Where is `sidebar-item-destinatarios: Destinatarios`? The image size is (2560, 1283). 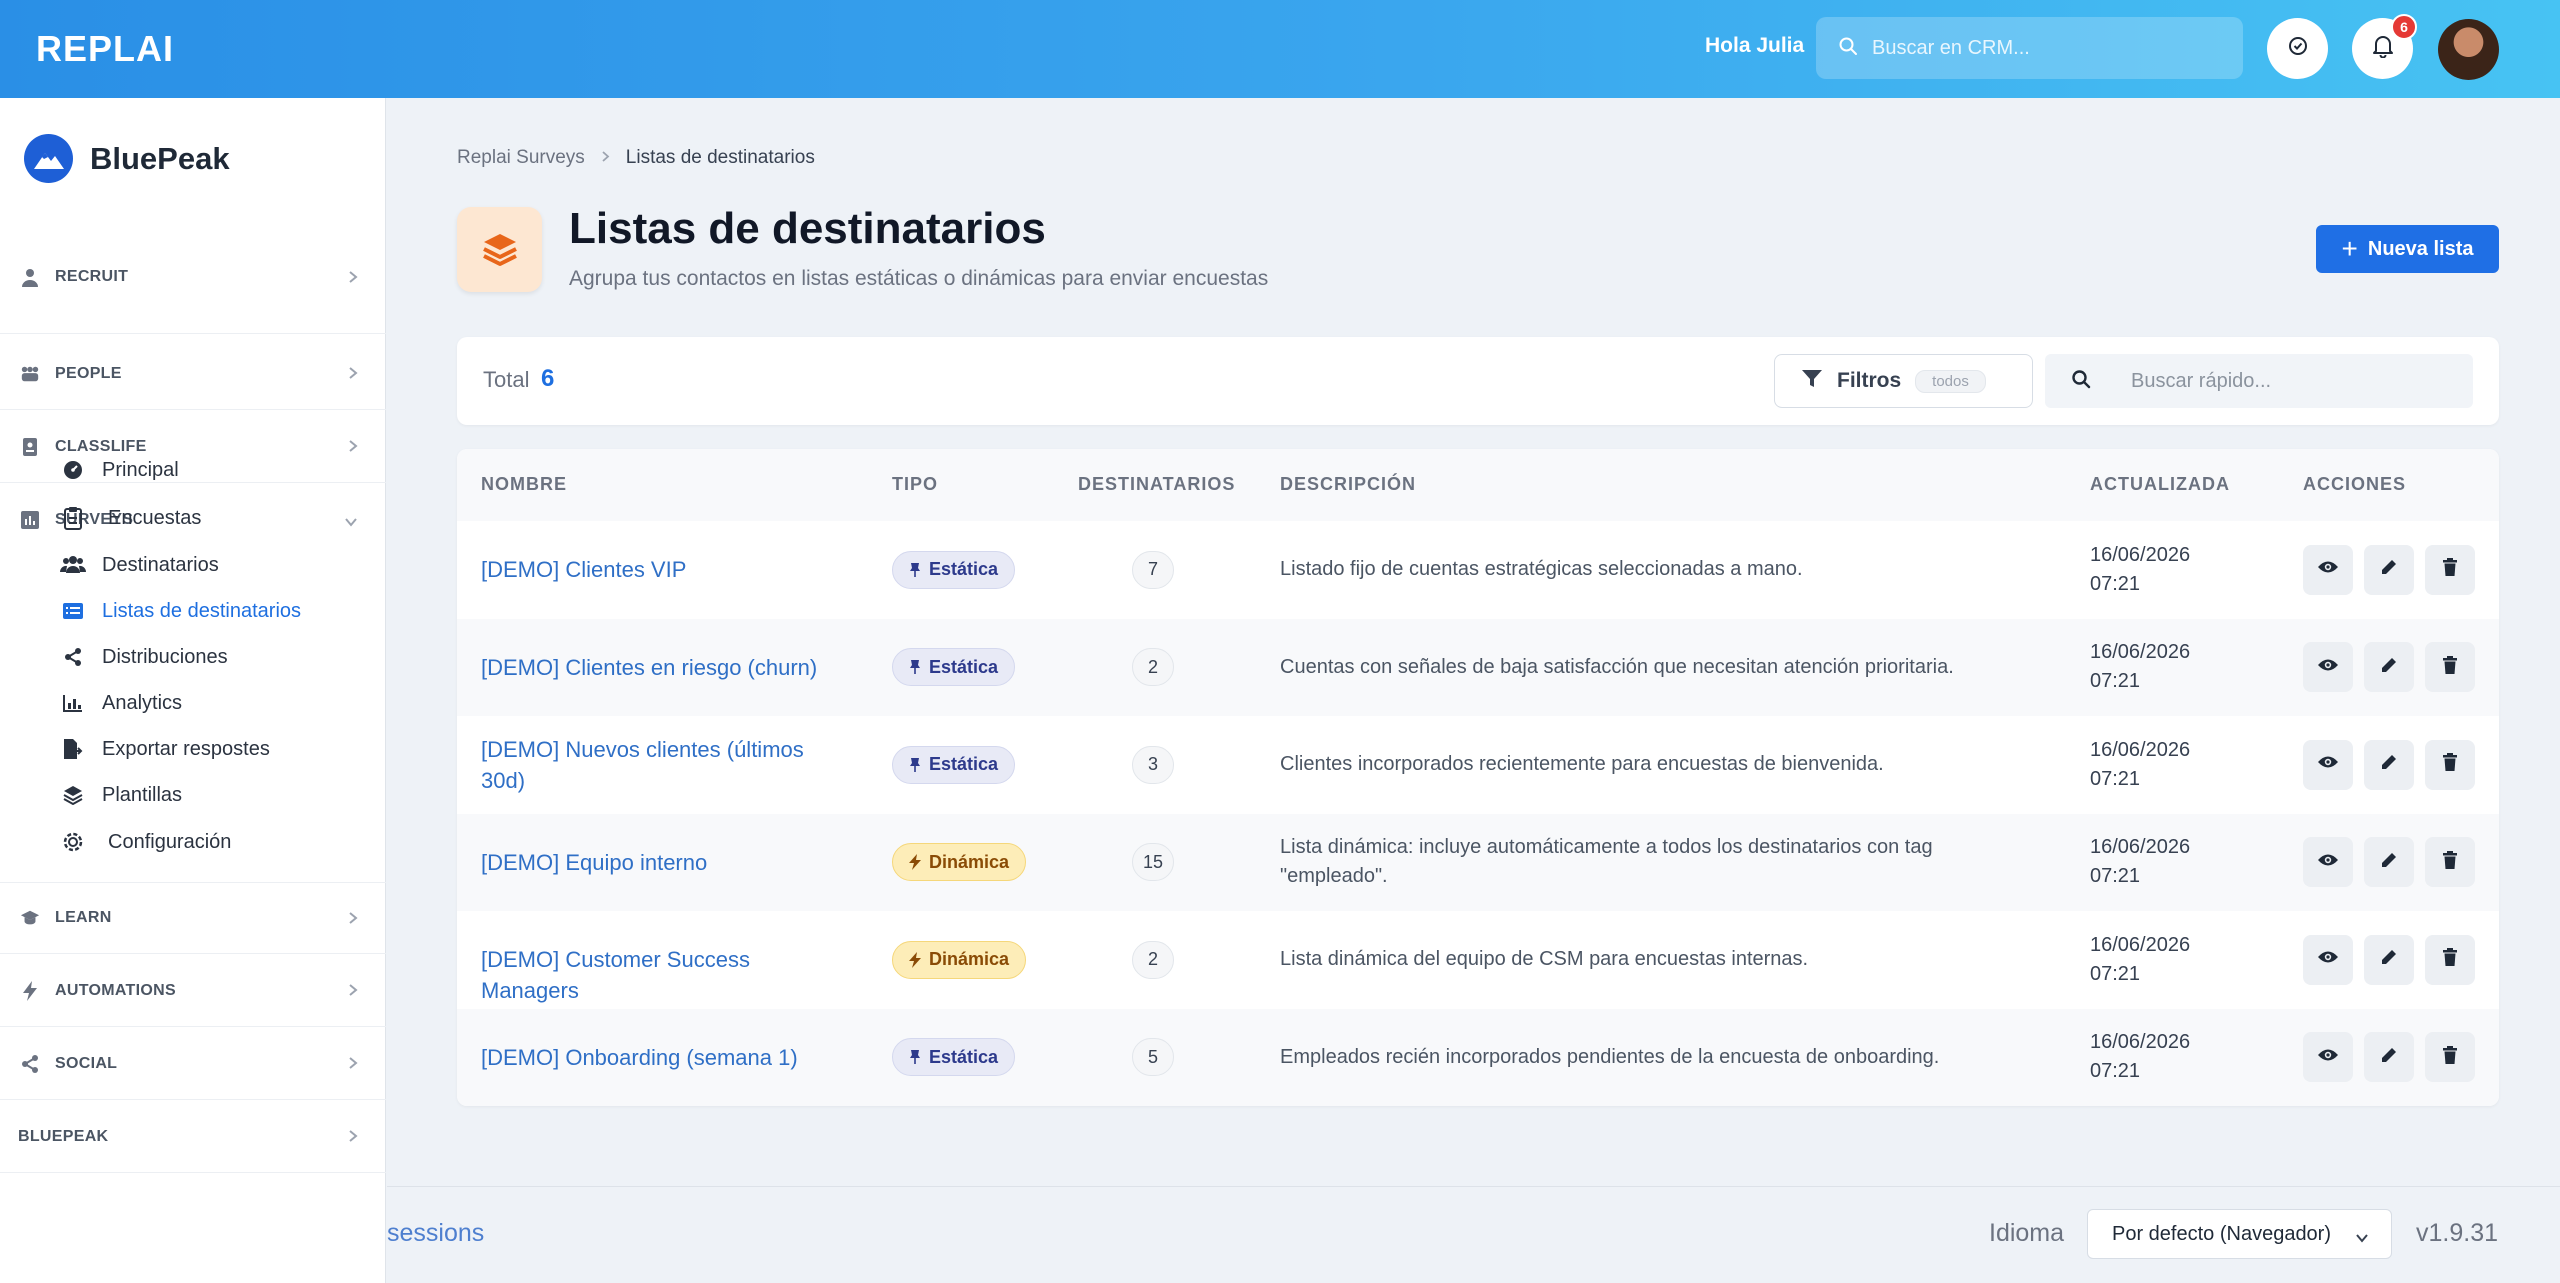 sidebar-item-destinatarios: Destinatarios is located at coordinates (139, 565).